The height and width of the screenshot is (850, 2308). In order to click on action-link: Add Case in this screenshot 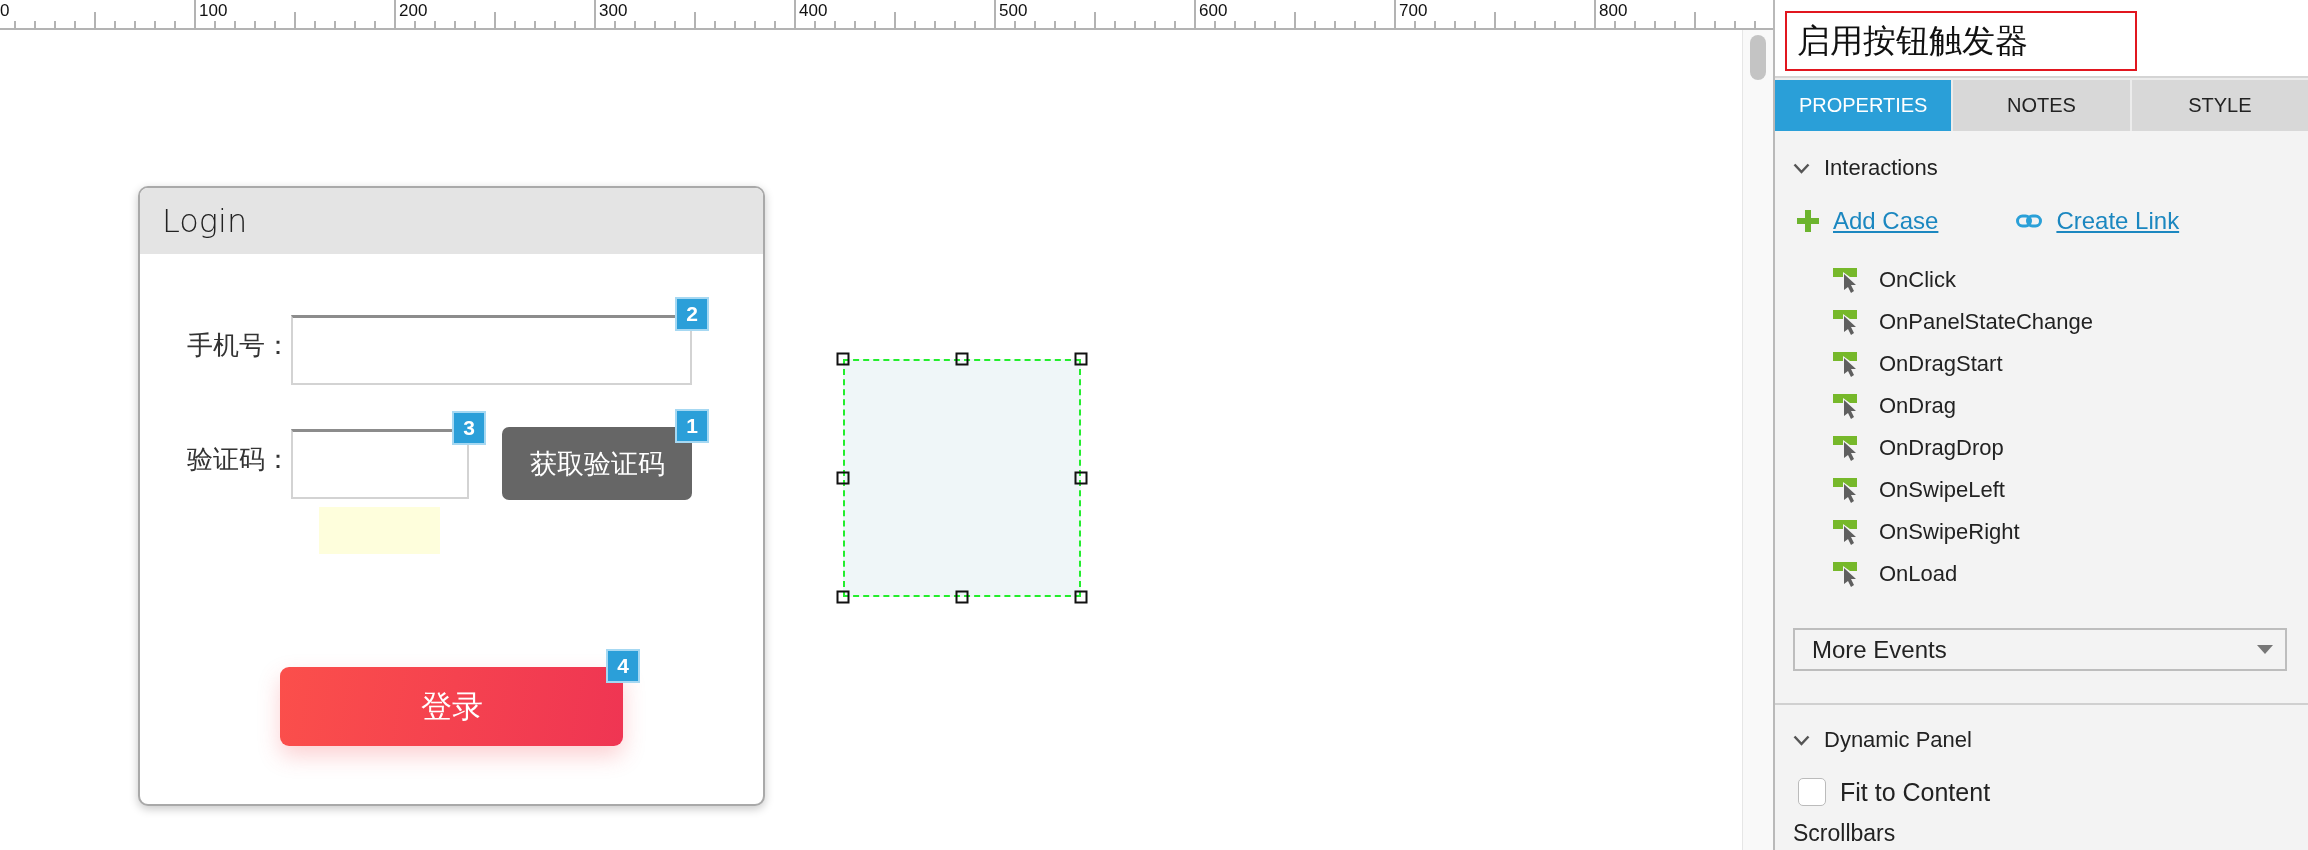, I will do `click(1866, 221)`.